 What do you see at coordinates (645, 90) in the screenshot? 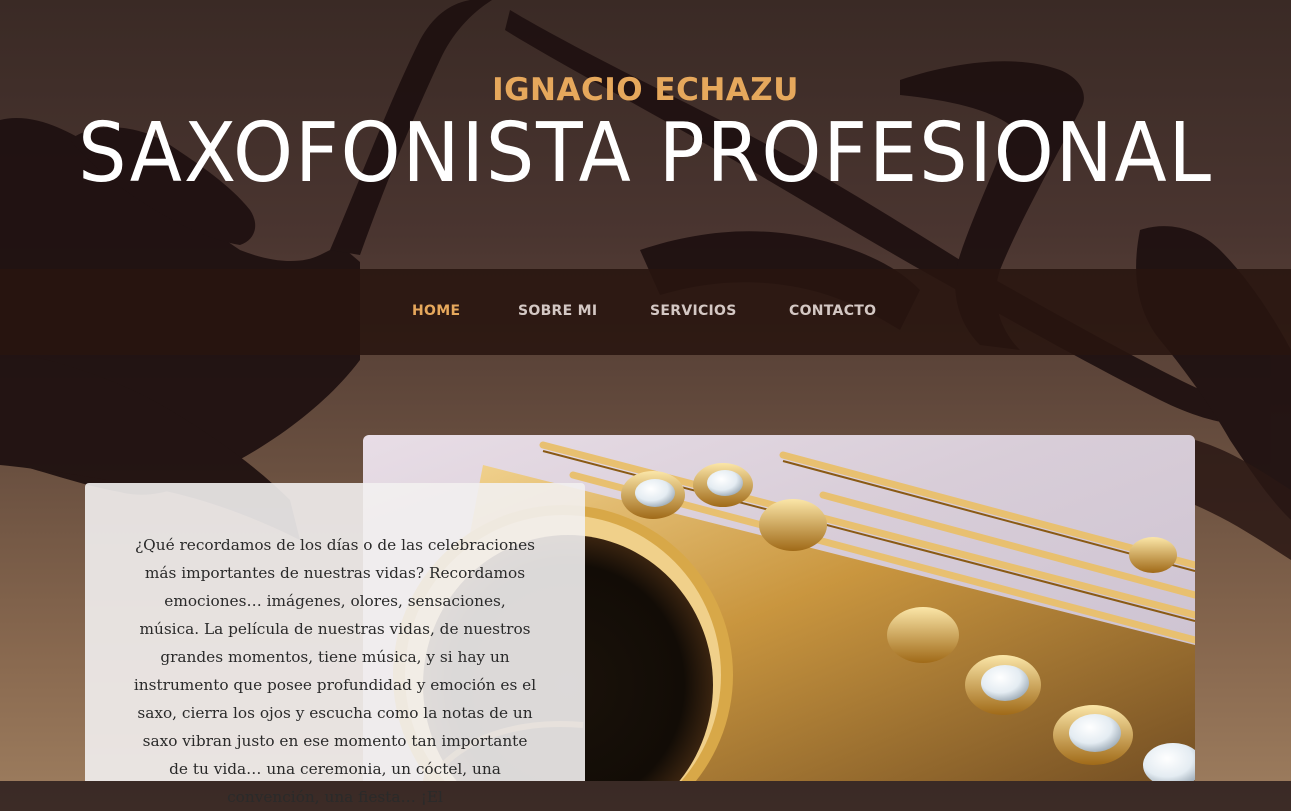
I see `brand-name: IGNACIO ECHAZU` at bounding box center [645, 90].